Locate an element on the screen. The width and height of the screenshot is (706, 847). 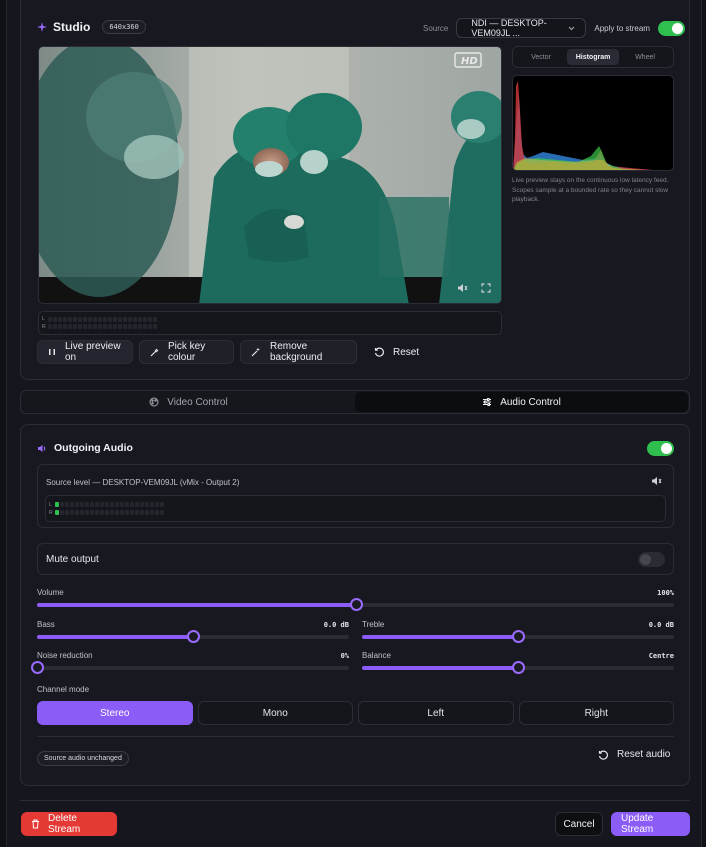
delete-stream-button: Delete Stream is located at coordinates (69, 824).